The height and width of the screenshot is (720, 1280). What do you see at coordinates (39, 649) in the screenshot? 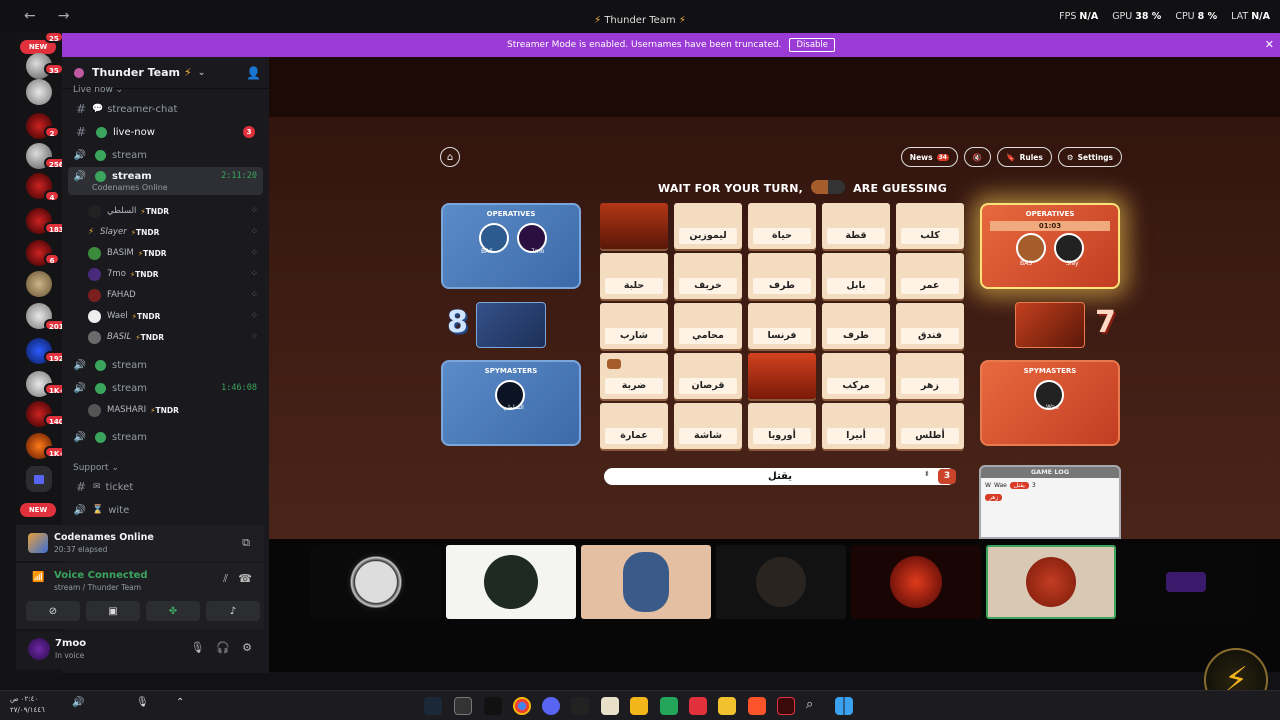
I see `avatar` at bounding box center [39, 649].